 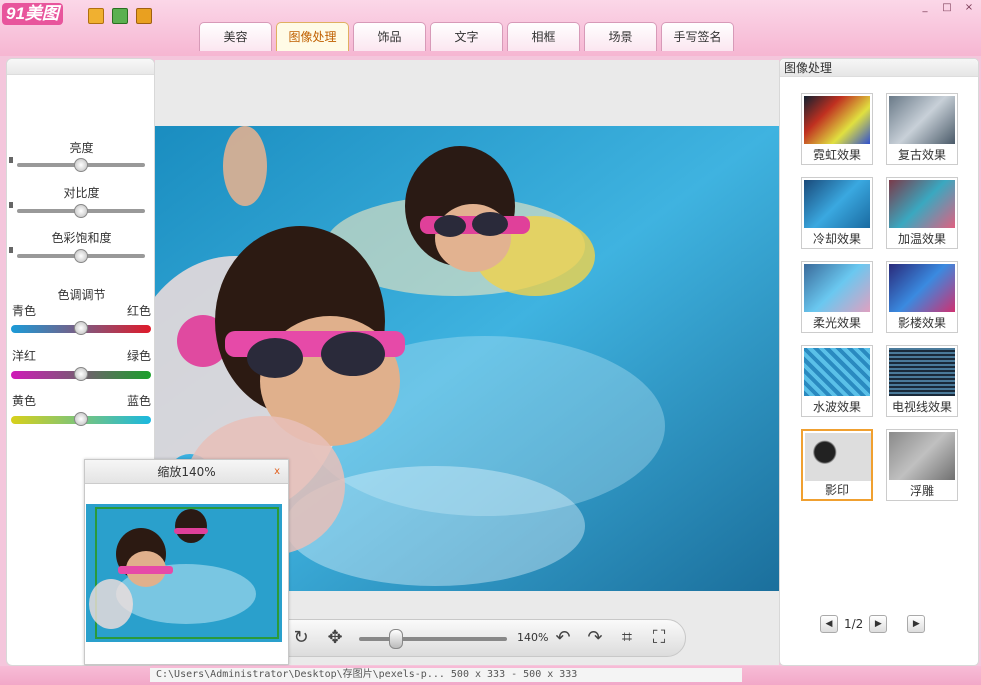 What do you see at coordinates (854, 624) in the screenshot?
I see `pager-page-indicator: 1/2` at bounding box center [854, 624].